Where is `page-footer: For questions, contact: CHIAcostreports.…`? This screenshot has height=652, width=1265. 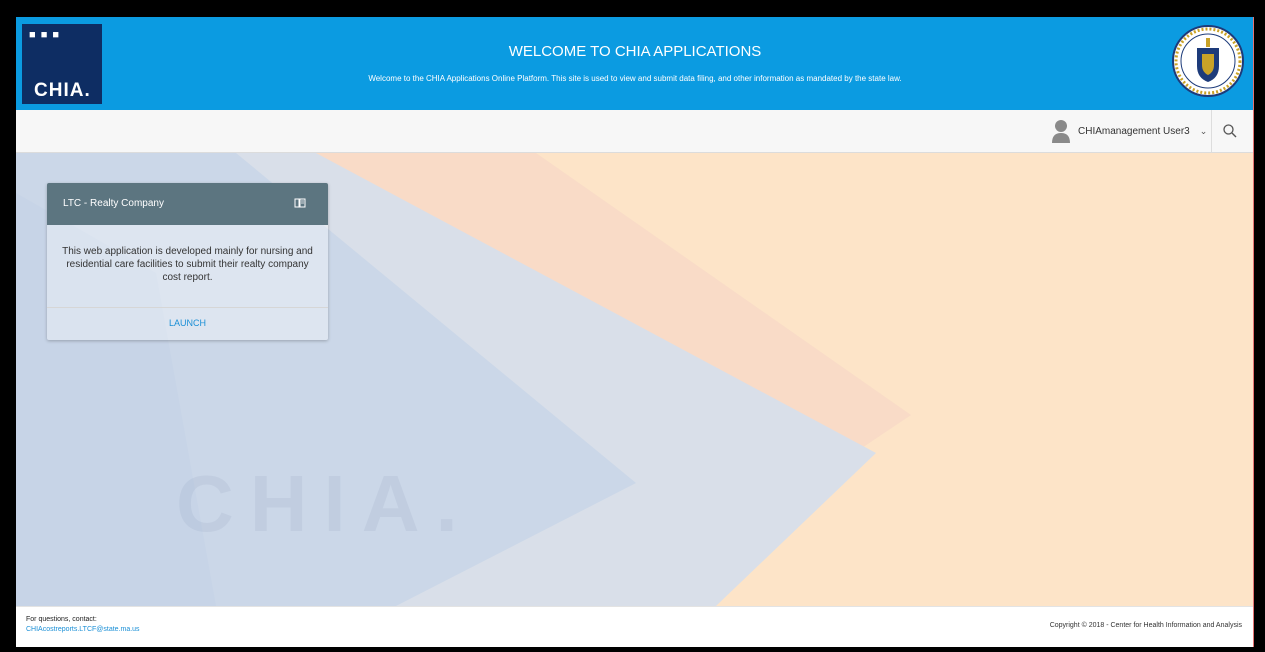 page-footer: For questions, contact: CHIAcostreports.… is located at coordinates (634, 626).